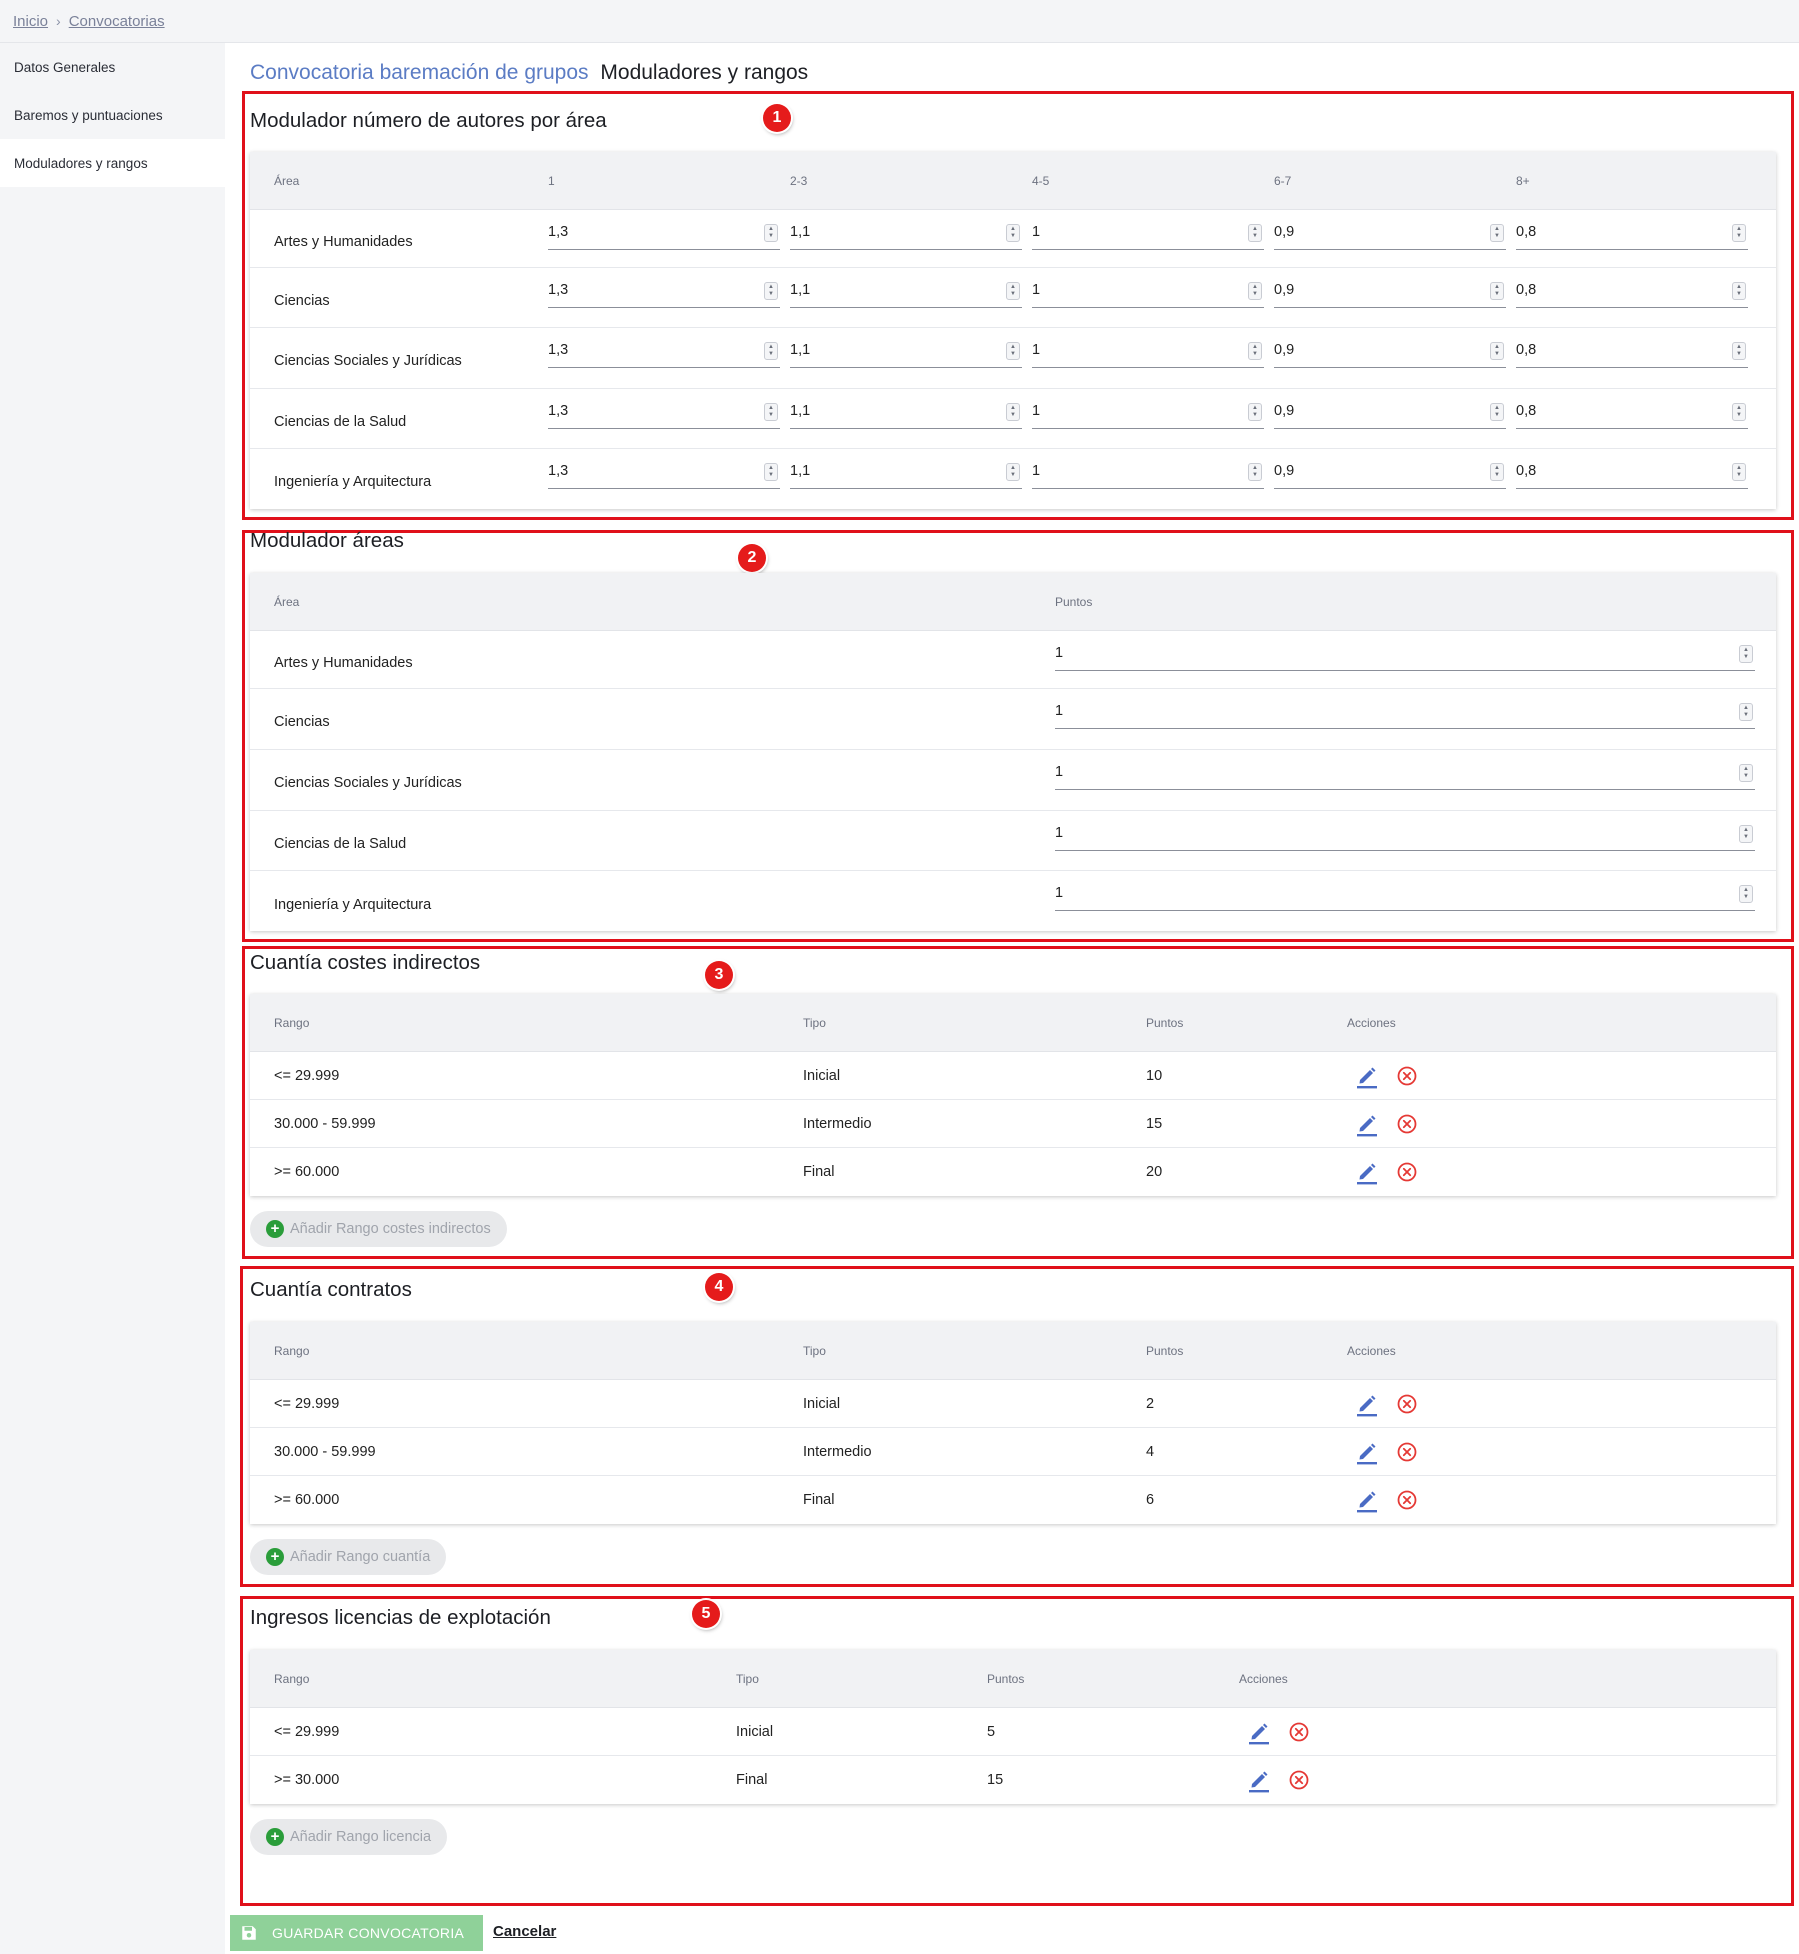  What do you see at coordinates (112, 115) in the screenshot?
I see `sidebar-item-baremos: Baremos y puntuaciones` at bounding box center [112, 115].